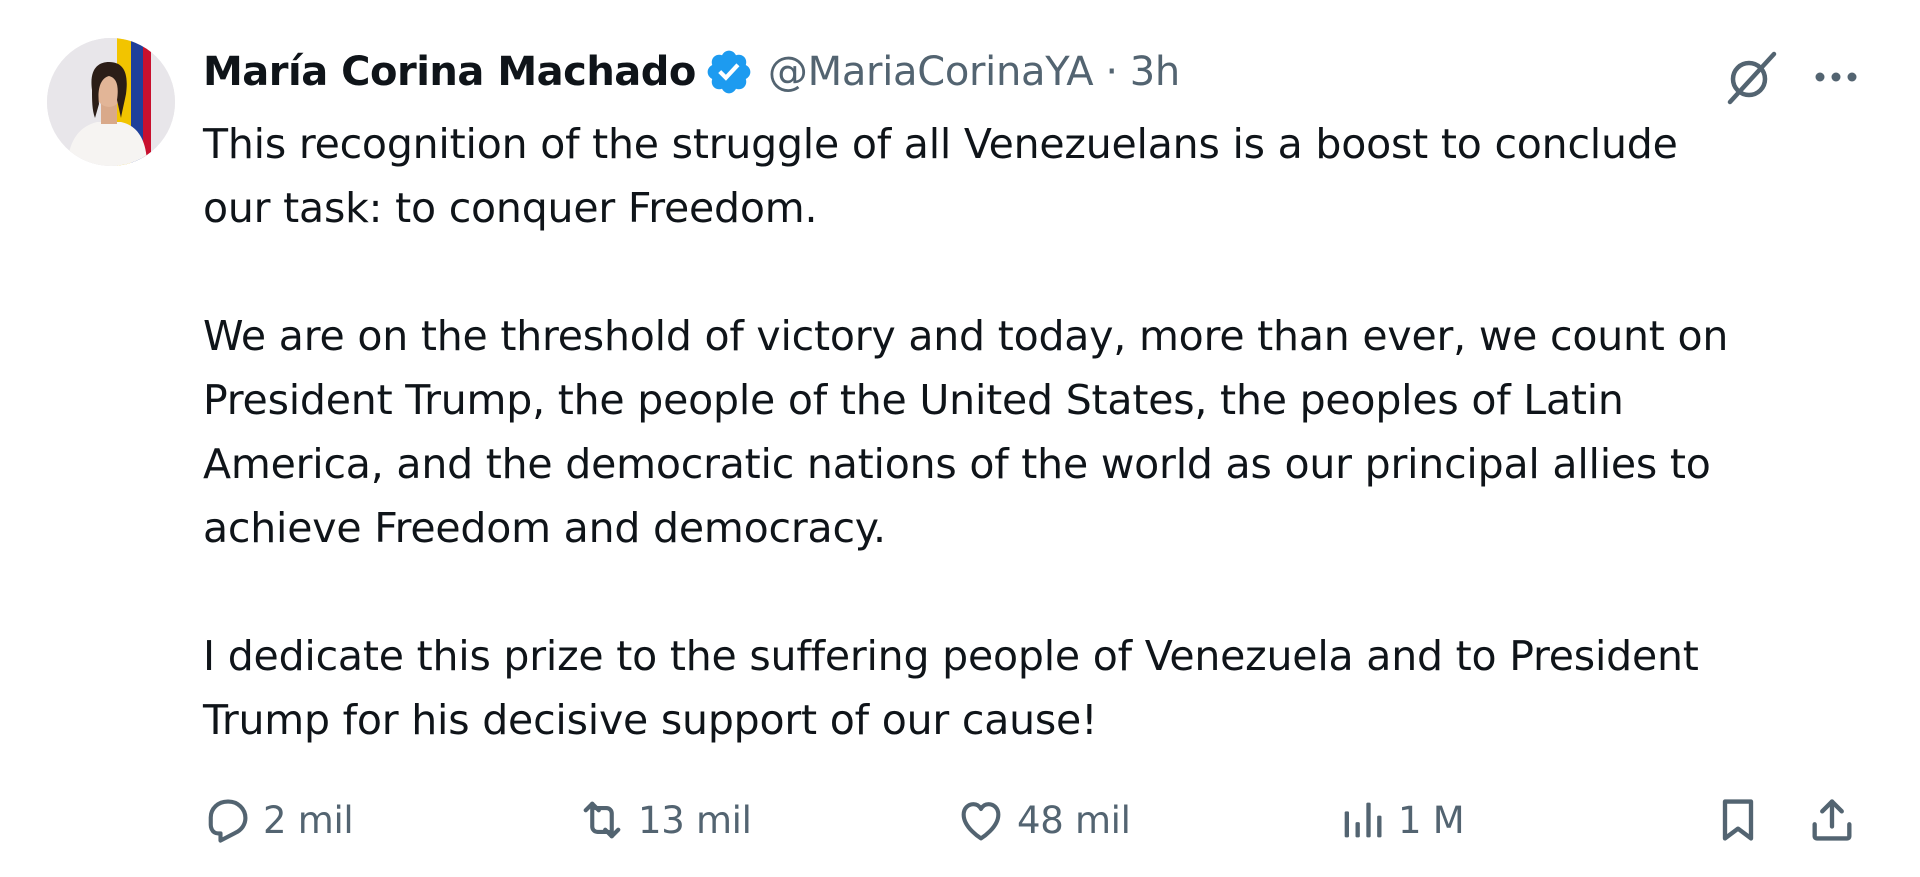 This screenshot has width=1920, height=877. I want to click on bookmark-button, so click(1738, 820).